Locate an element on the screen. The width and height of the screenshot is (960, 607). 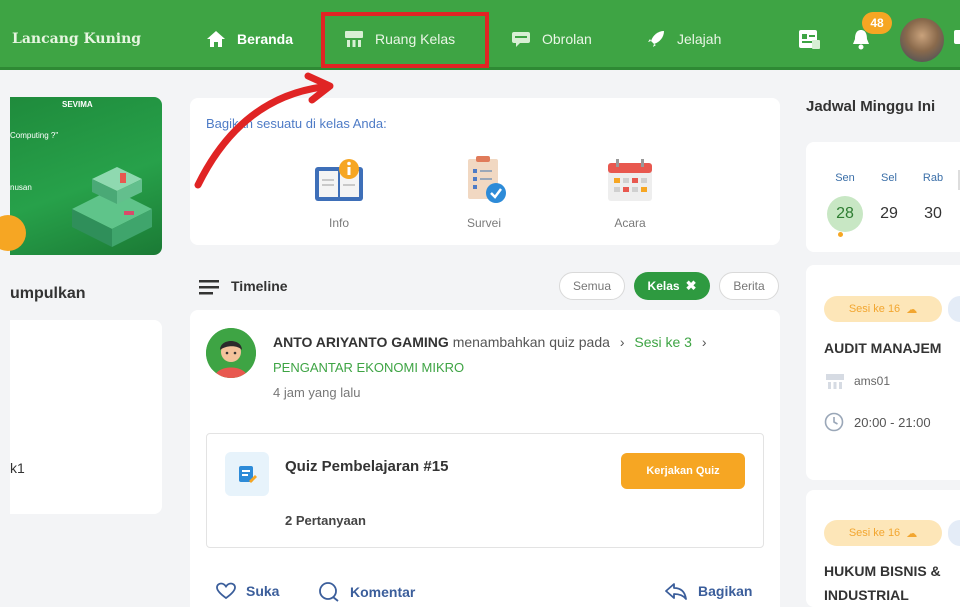
annotation-highlight-box is located at coordinates (405, 40).